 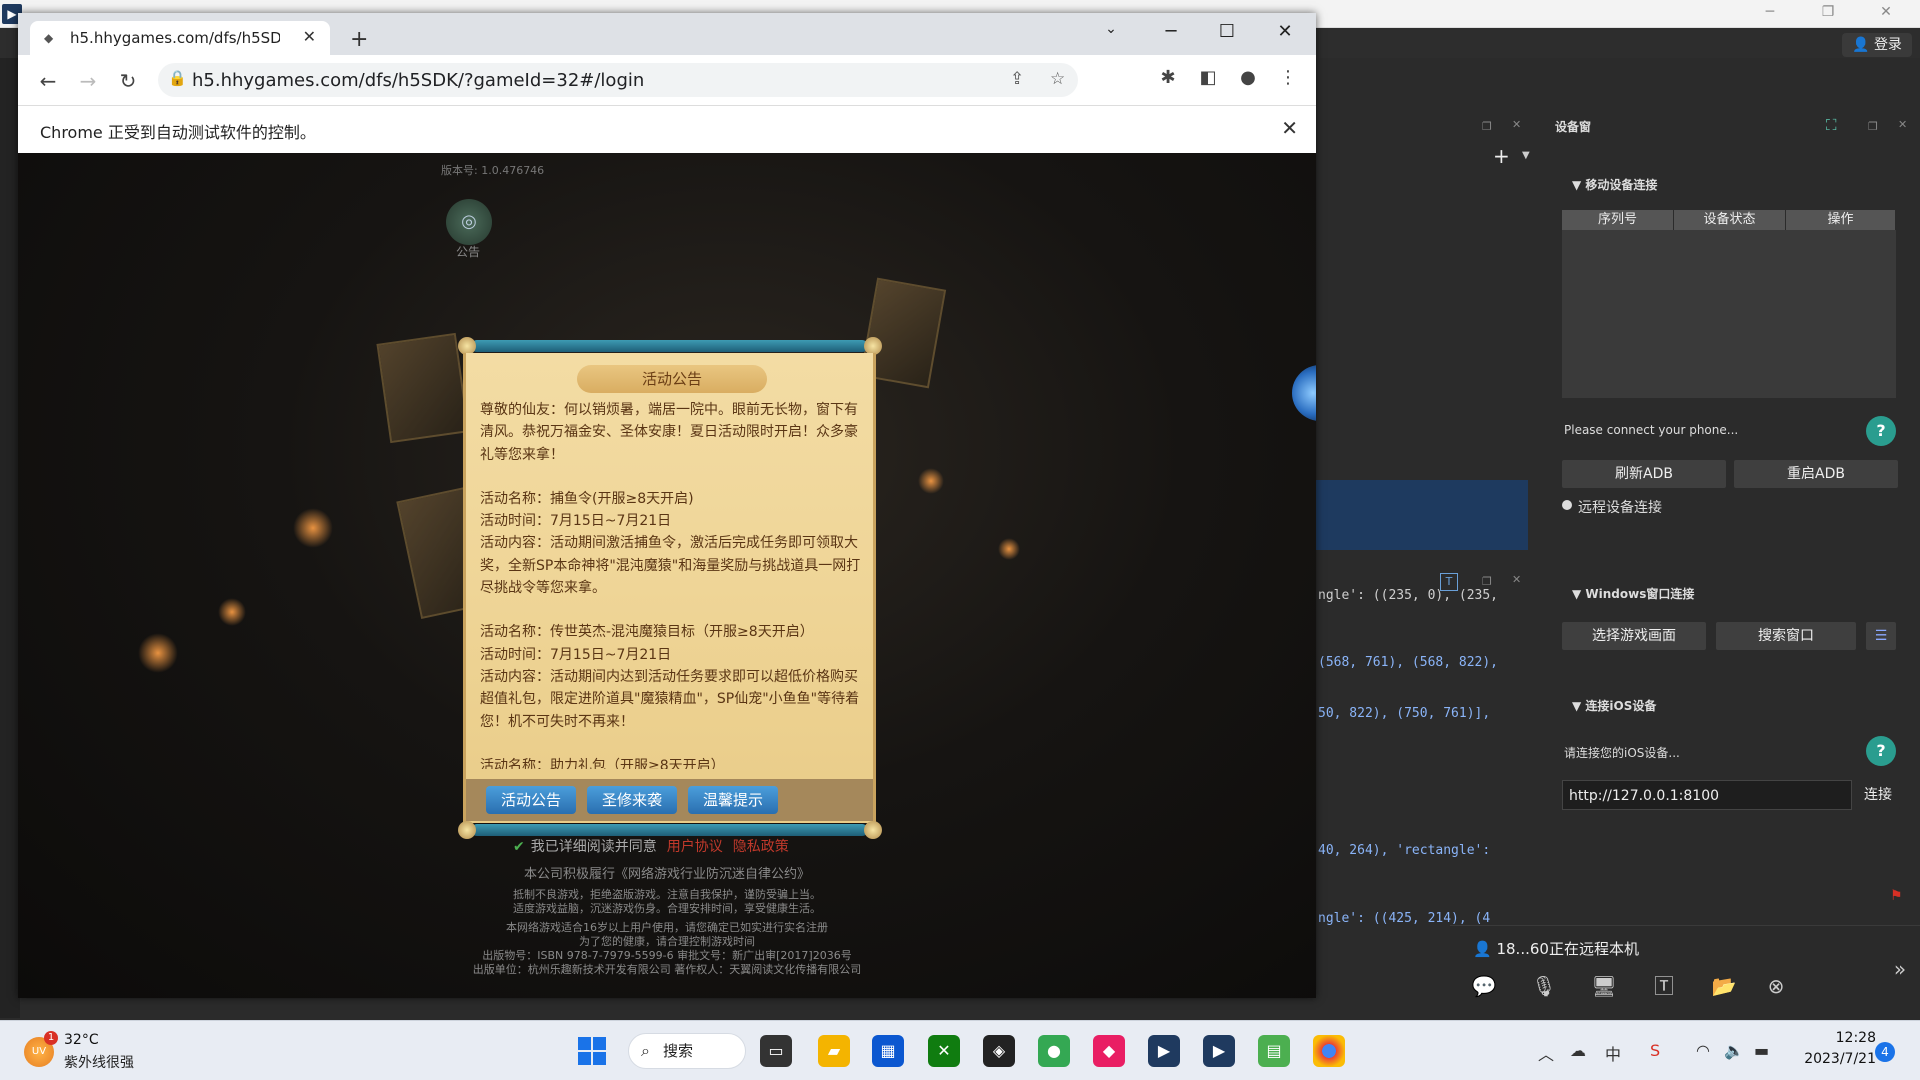 What do you see at coordinates (1009, 549) in the screenshot?
I see `glow-particle` at bounding box center [1009, 549].